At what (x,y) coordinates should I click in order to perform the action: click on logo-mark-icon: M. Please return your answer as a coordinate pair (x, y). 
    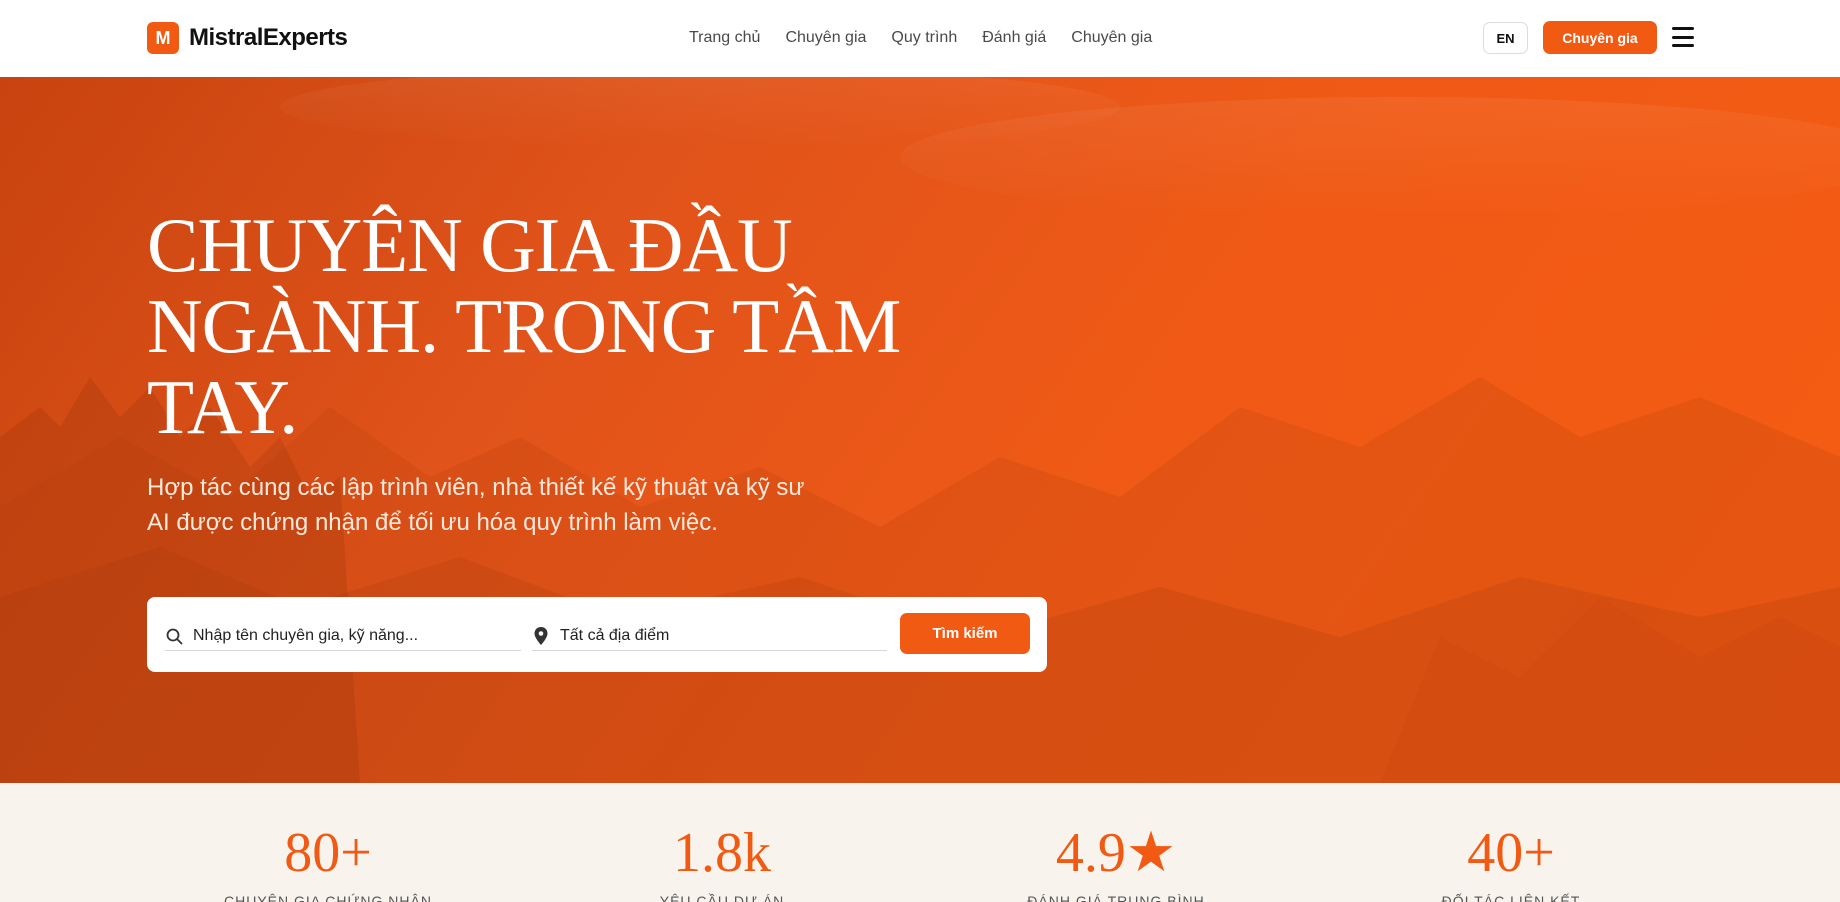
    Looking at the image, I should click on (163, 38).